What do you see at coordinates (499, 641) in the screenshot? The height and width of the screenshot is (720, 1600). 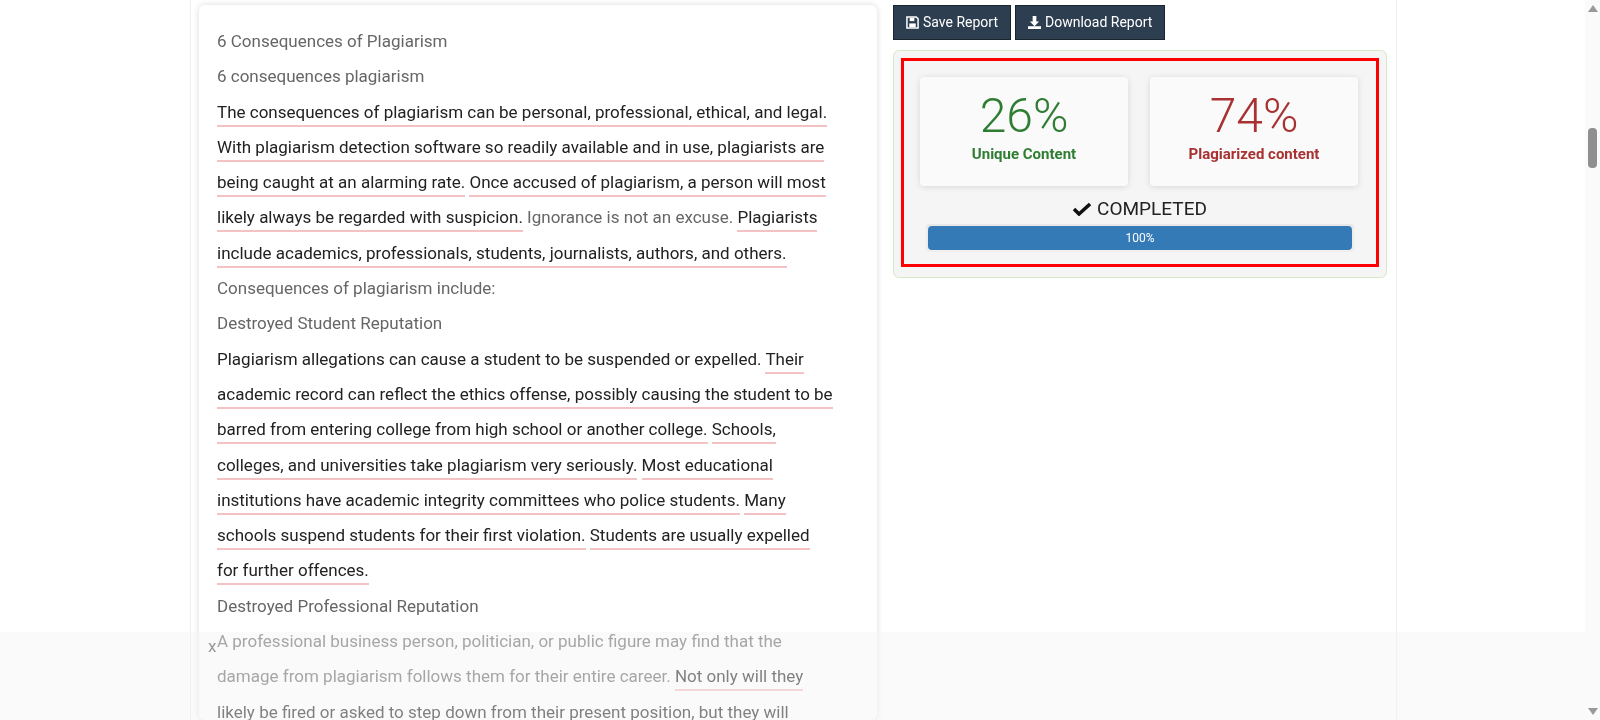 I see `text-line: A professional business person, politician, or public figure may find that the` at bounding box center [499, 641].